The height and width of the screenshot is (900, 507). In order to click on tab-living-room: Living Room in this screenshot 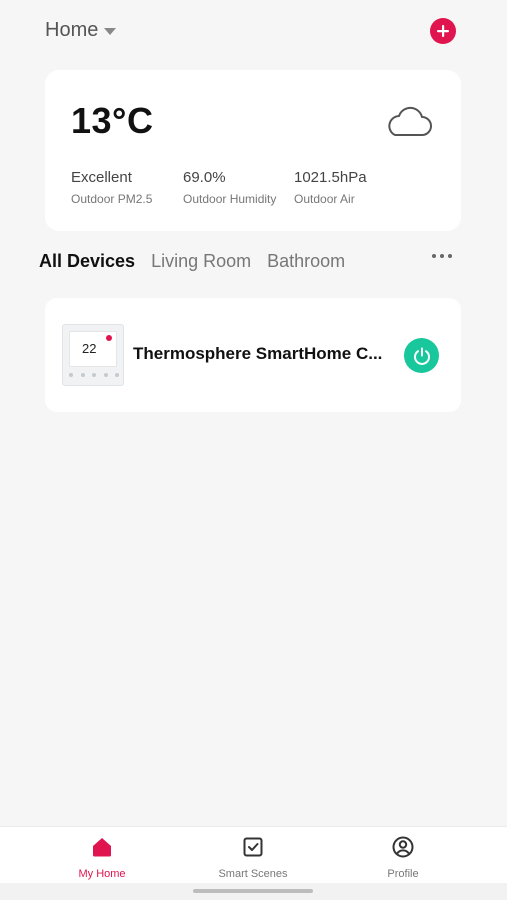, I will do `click(201, 261)`.